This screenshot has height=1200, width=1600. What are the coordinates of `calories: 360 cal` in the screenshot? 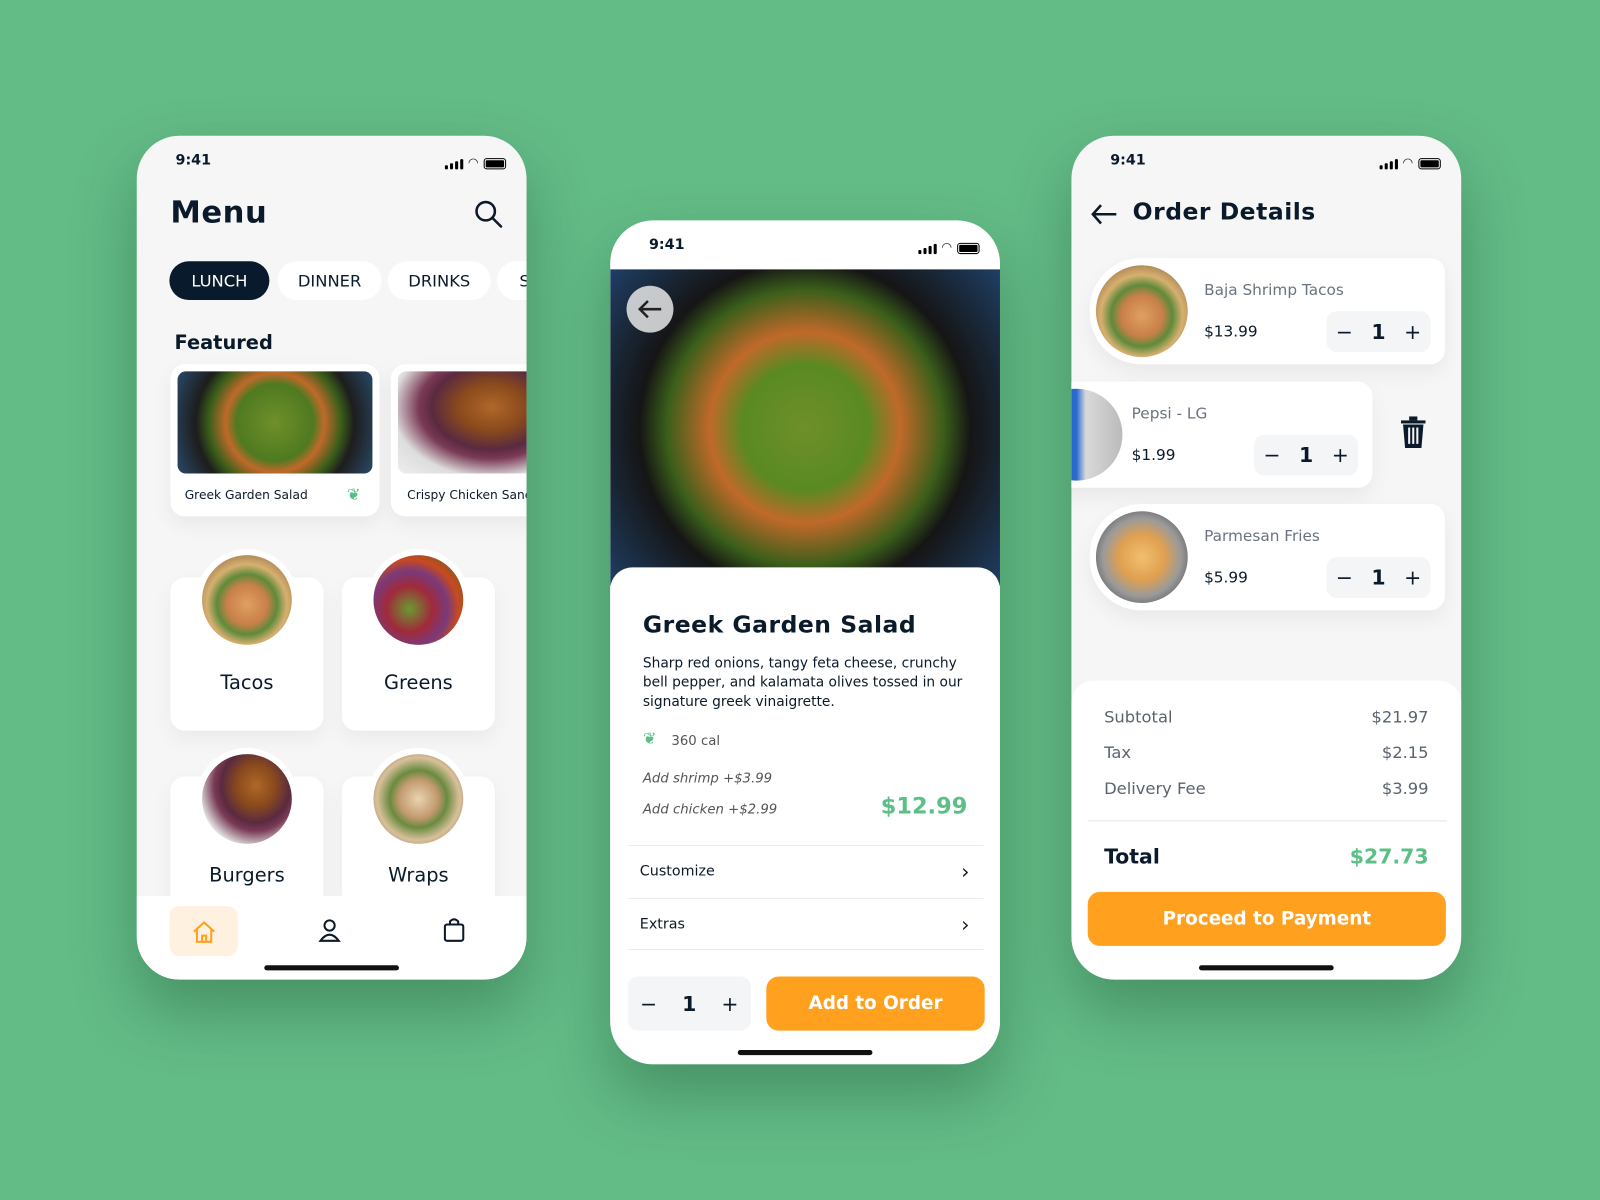 It's located at (696, 741).